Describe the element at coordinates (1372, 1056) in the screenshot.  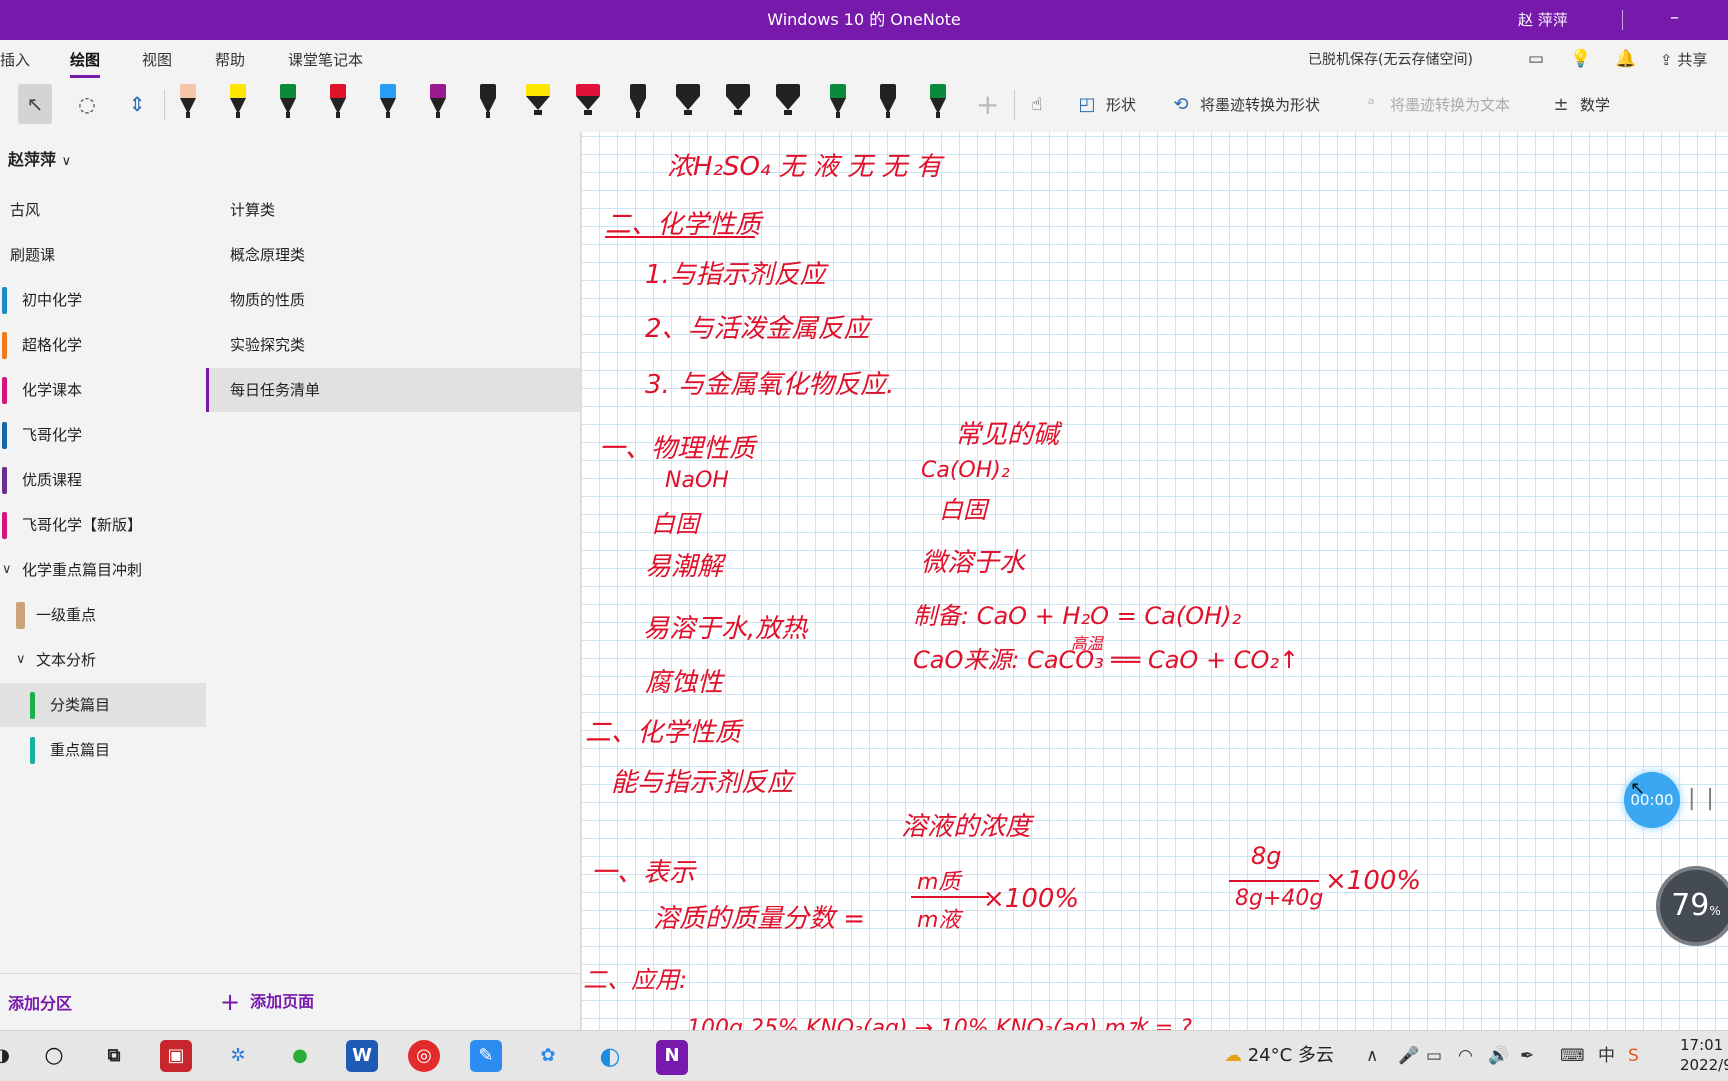
I see `chevron-up-icon: ∧` at that location.